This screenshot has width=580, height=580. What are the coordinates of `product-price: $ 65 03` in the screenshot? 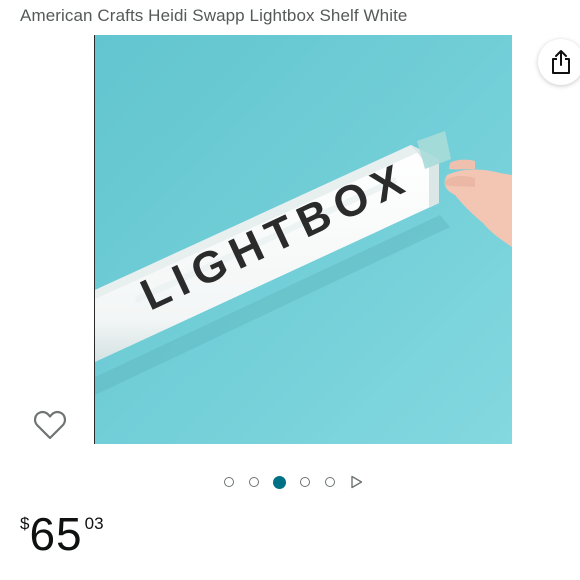 It's located at (62, 534).